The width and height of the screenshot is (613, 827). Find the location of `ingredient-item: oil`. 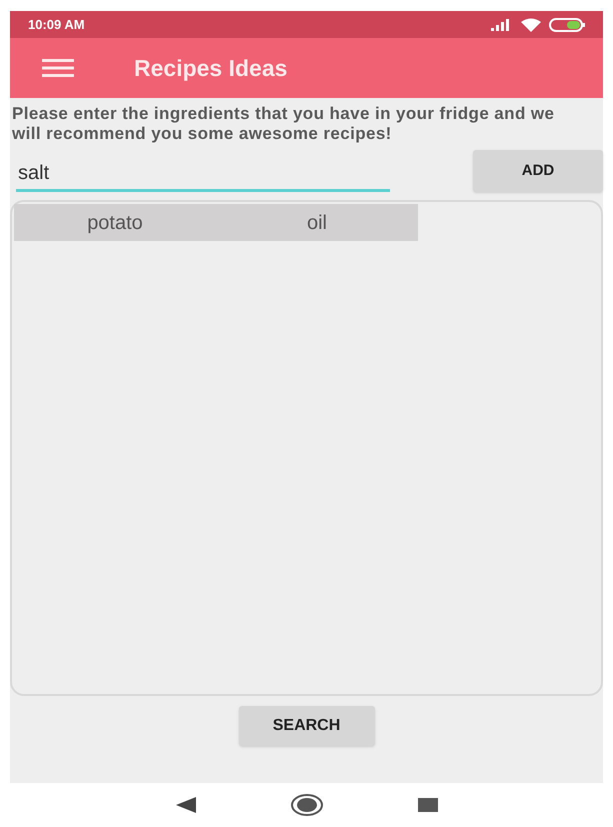

ingredient-item: oil is located at coordinates (316, 223).